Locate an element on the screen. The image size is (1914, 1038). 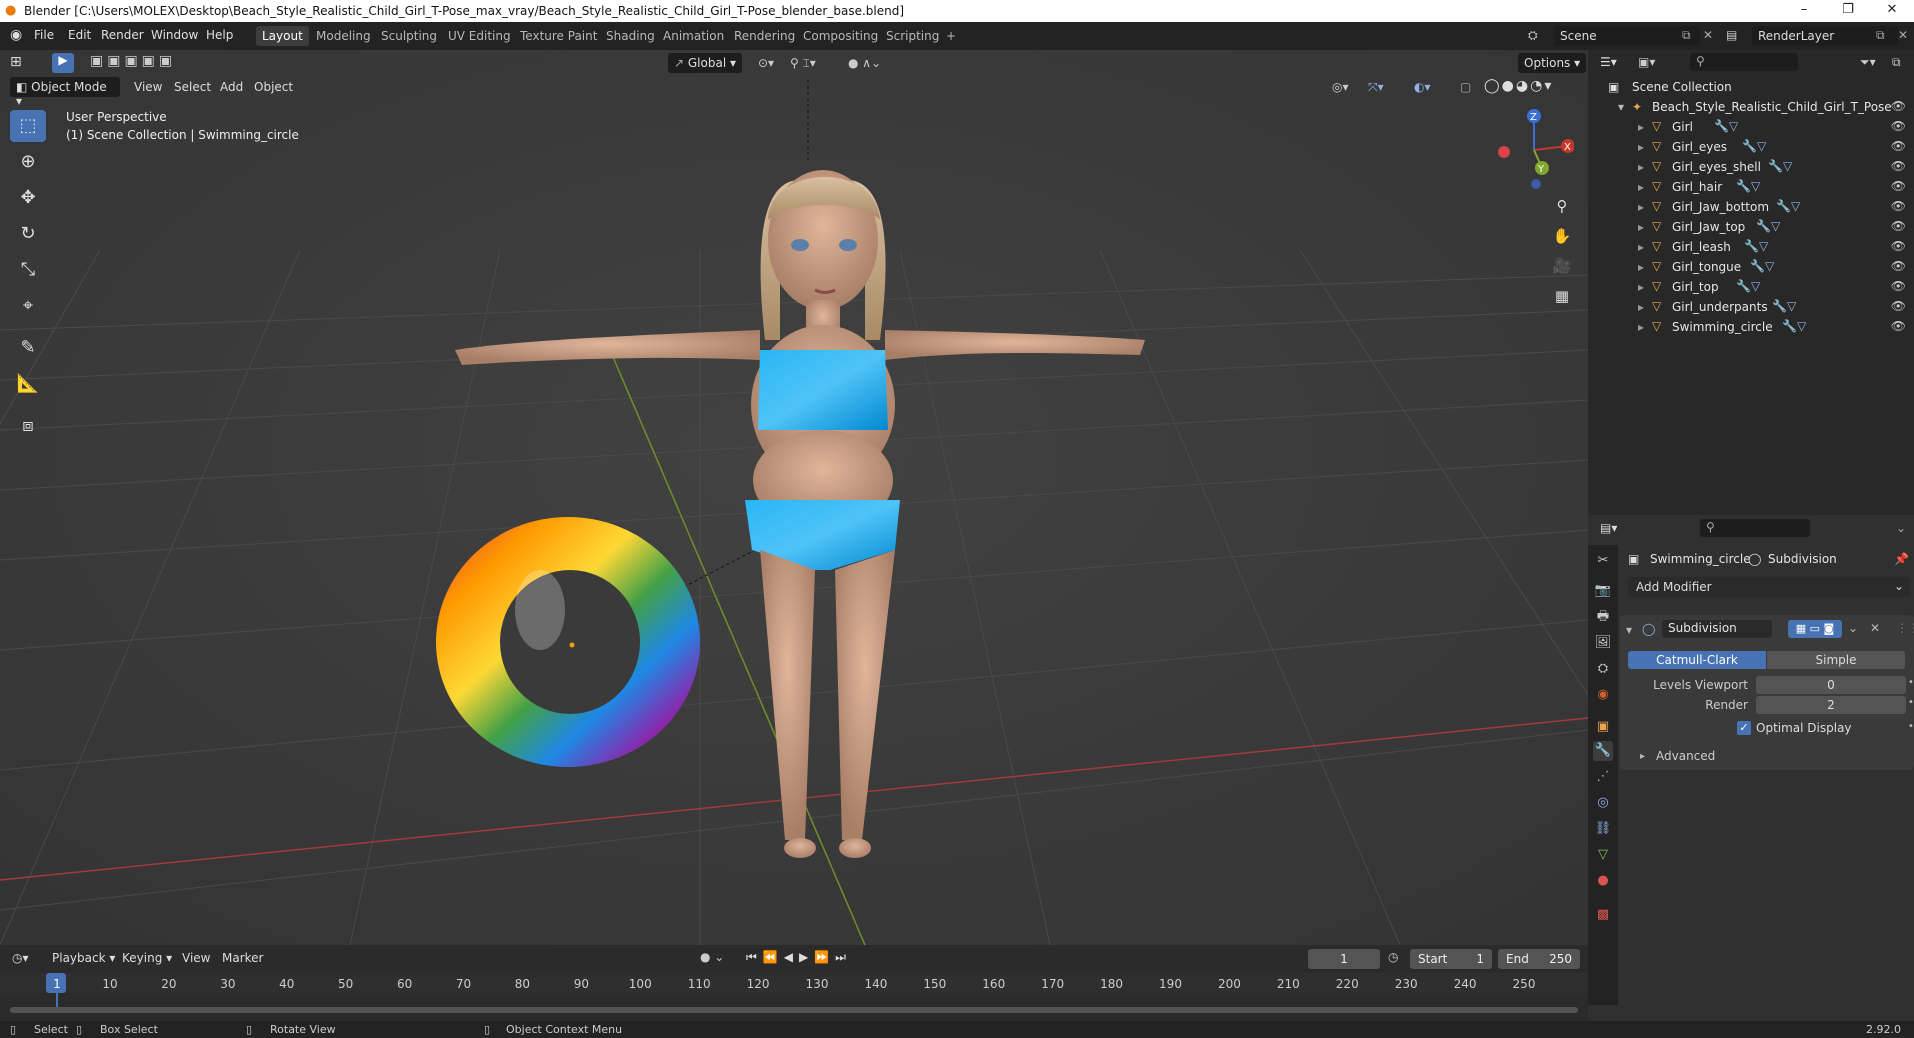
outliner-item-girl-top: ▸ ▽ Girl_top 🔧▽ 👁 is located at coordinates (1751, 287).